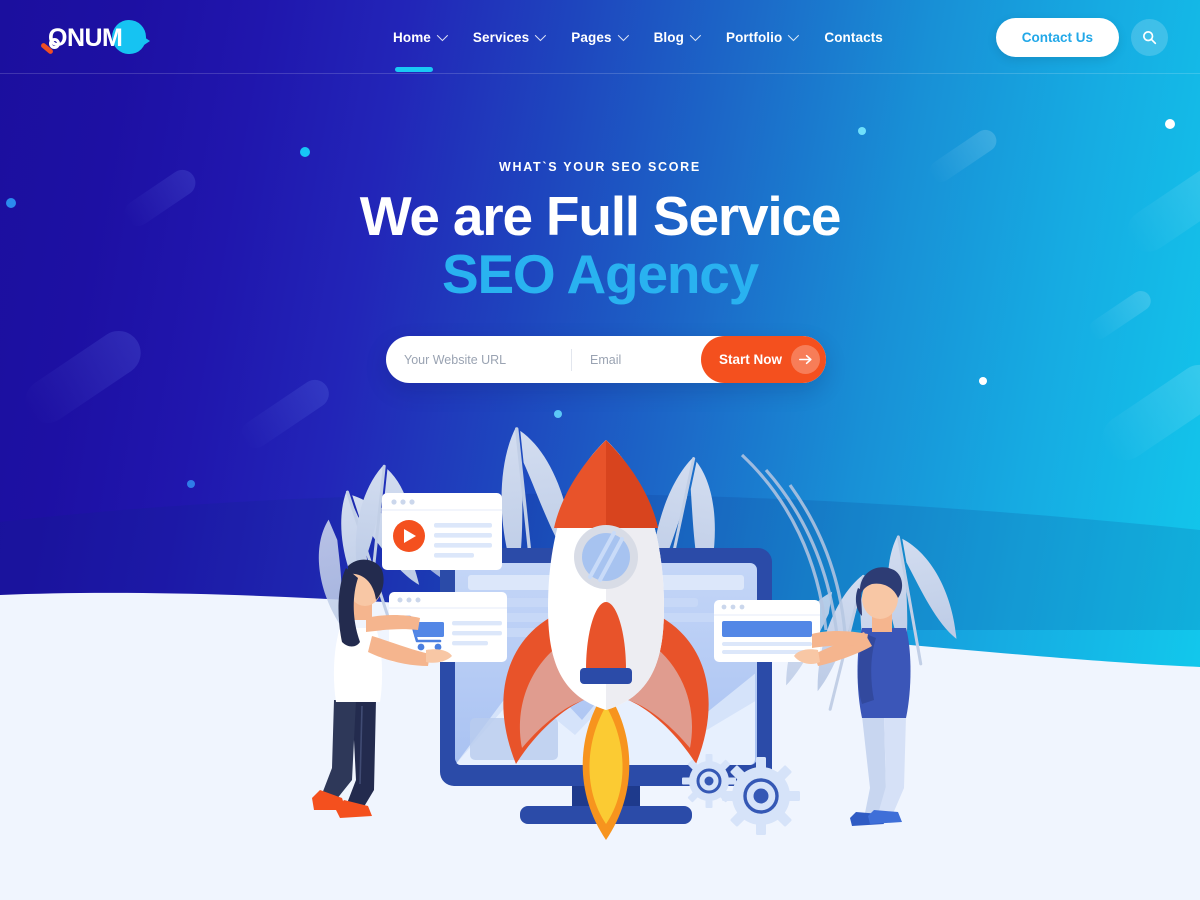 The height and width of the screenshot is (900, 1200). I want to click on nav-label: Portfolio, so click(754, 37).